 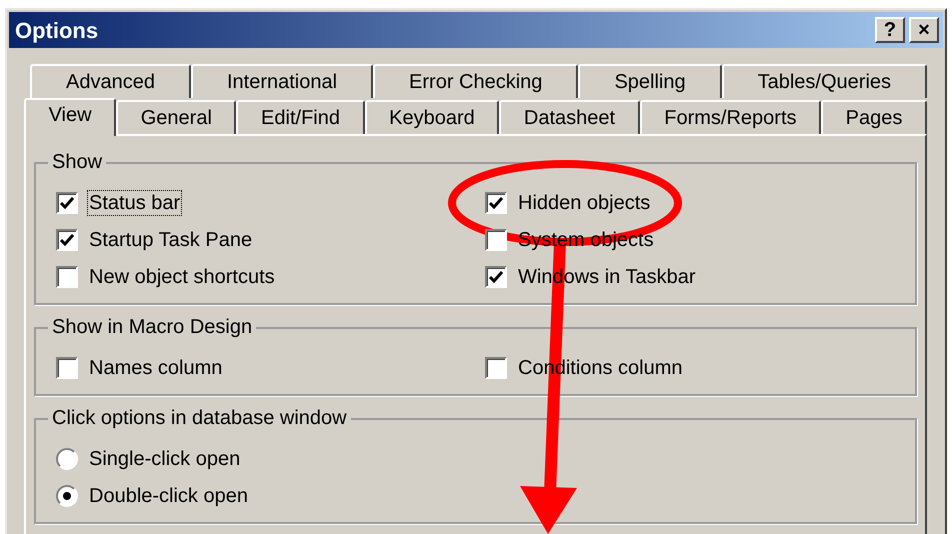 What do you see at coordinates (650, 81) in the screenshot?
I see `tab: Spelling` at bounding box center [650, 81].